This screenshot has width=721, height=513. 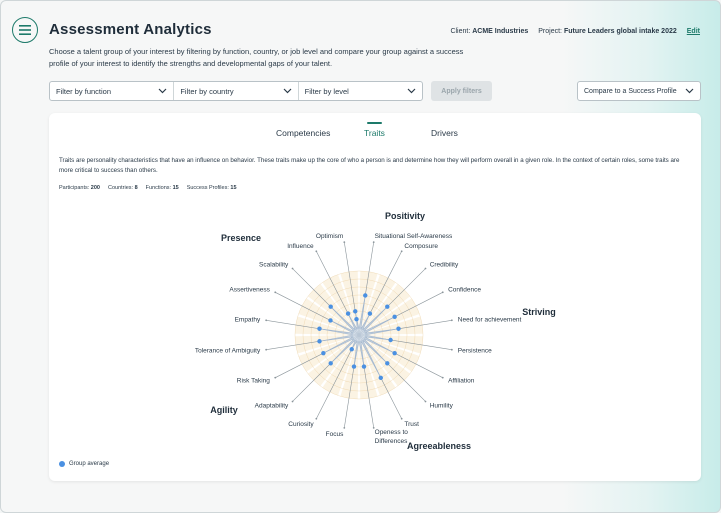 What do you see at coordinates (392, 437) in the screenshot?
I see `trait-label: Openess to Differences` at bounding box center [392, 437].